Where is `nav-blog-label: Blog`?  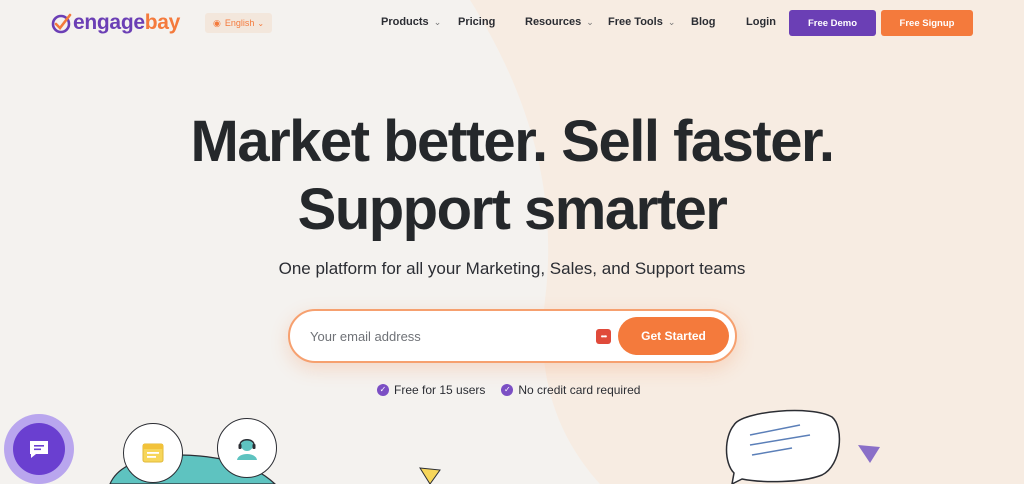
nav-blog-label: Blog is located at coordinates (703, 22).